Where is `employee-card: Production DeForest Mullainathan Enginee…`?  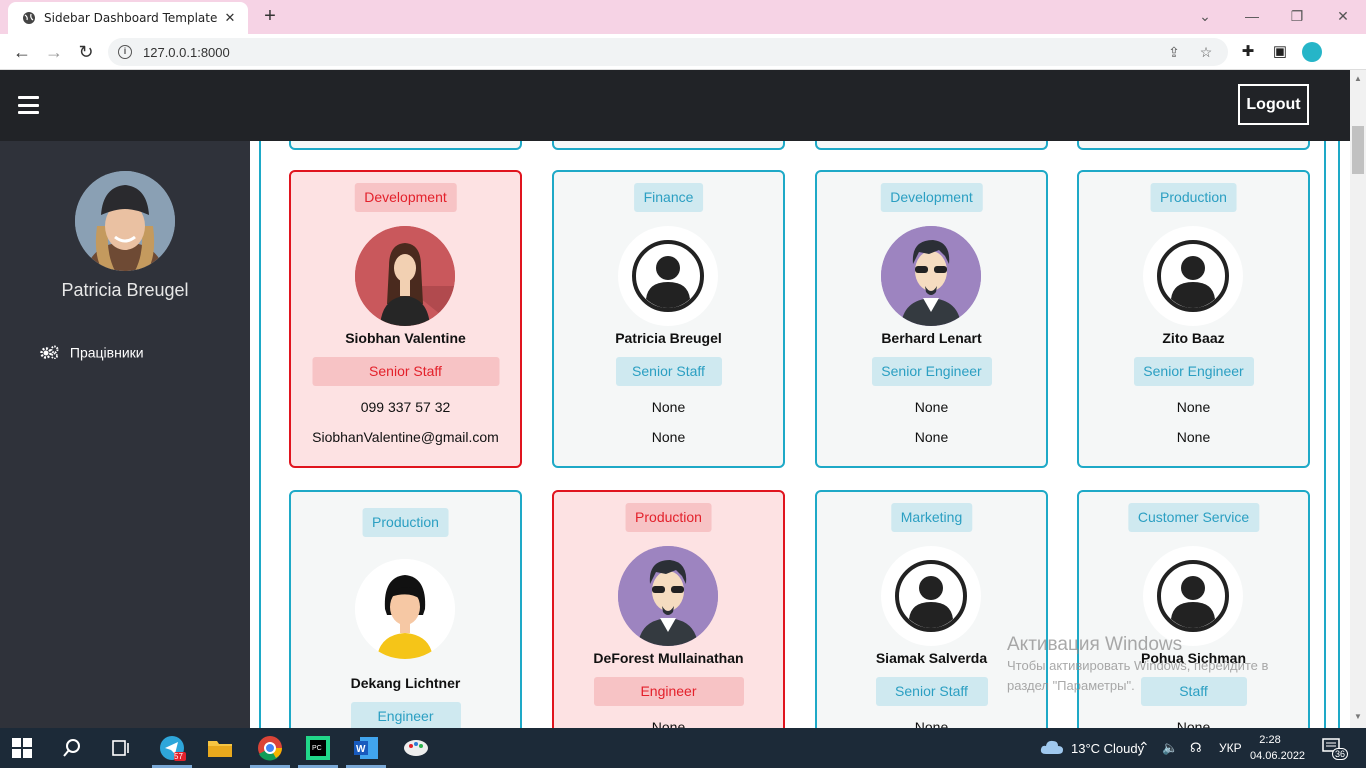 employee-card: Production DeForest Mullainathan Enginee… is located at coordinates (668, 609).